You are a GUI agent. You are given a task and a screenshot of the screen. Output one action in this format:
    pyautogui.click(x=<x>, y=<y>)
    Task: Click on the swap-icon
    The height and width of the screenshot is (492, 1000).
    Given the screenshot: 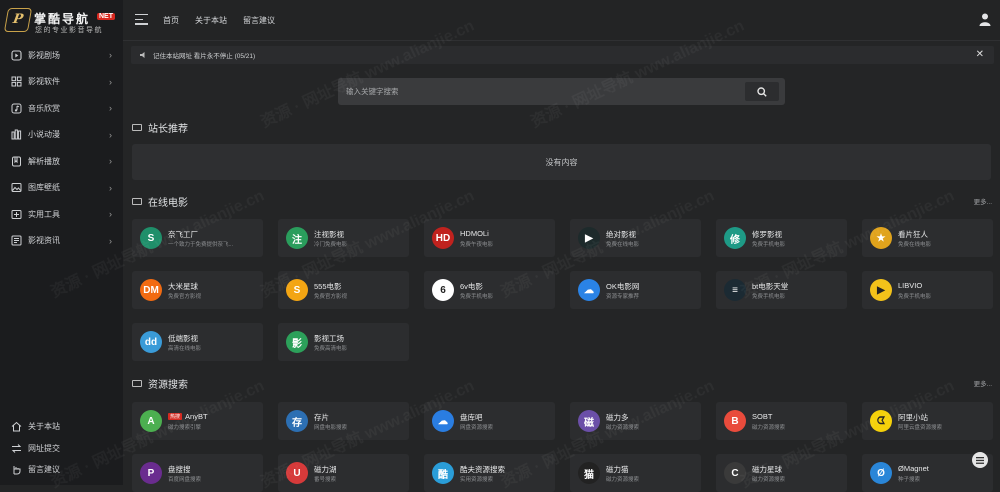 What is the action you would take?
    pyautogui.click(x=16, y=448)
    